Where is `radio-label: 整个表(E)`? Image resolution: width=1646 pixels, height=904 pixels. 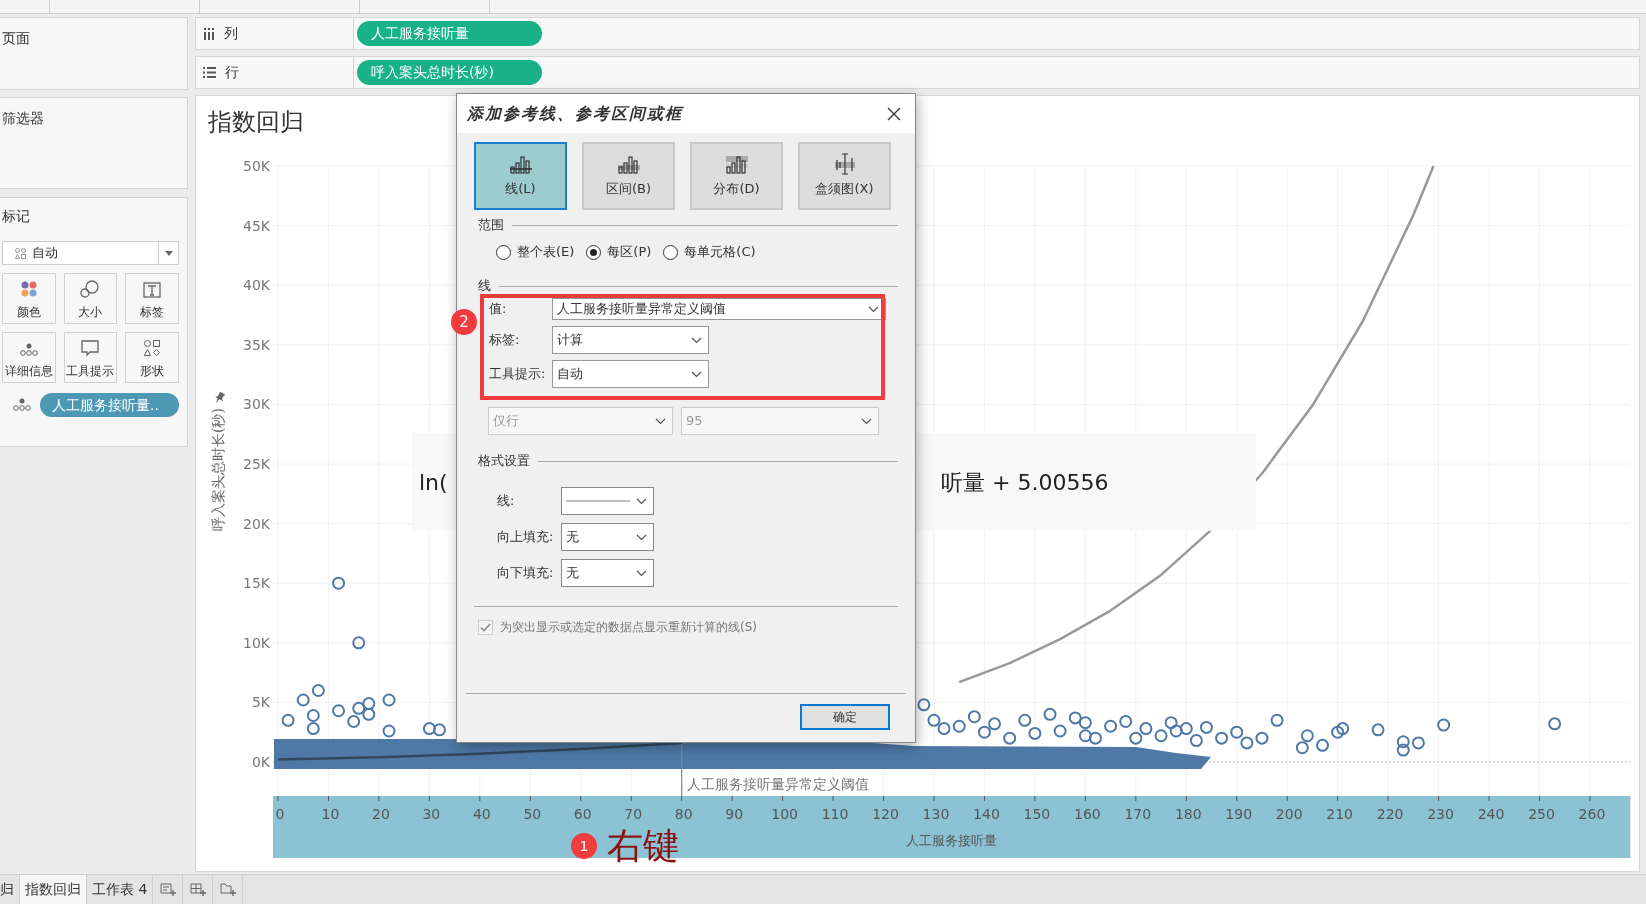 radio-label: 整个表(E) is located at coordinates (546, 252).